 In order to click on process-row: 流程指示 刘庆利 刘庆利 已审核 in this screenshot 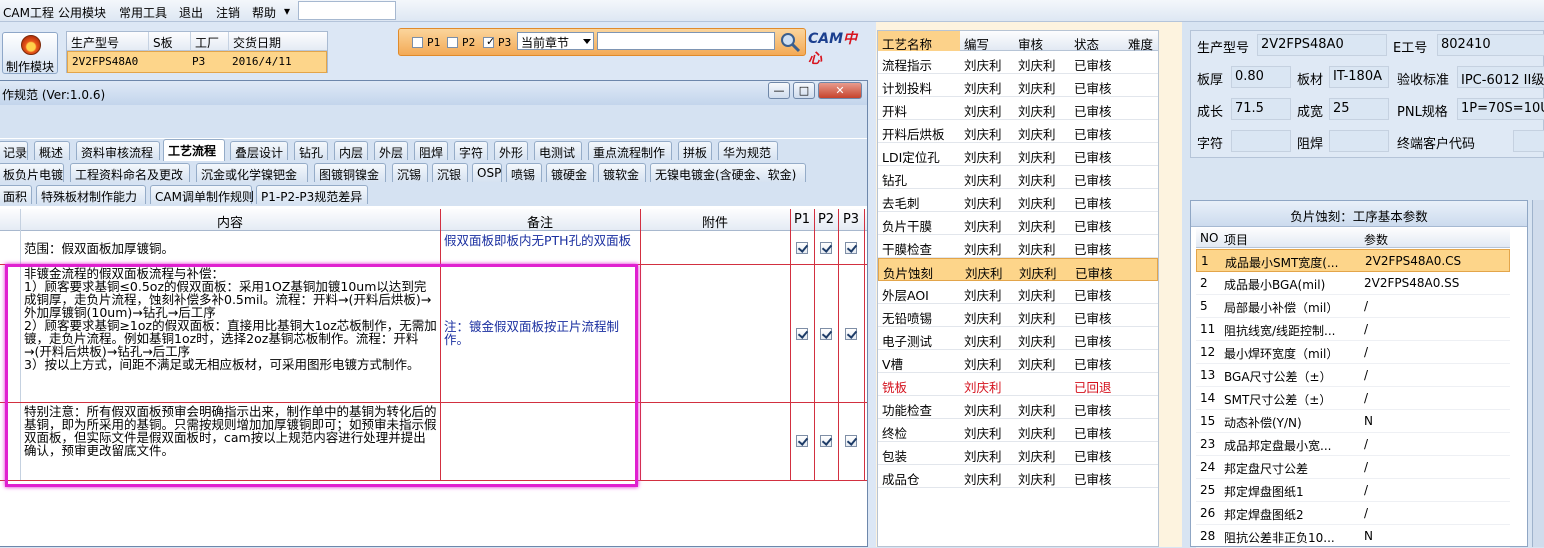, I will do `click(1018, 62)`.